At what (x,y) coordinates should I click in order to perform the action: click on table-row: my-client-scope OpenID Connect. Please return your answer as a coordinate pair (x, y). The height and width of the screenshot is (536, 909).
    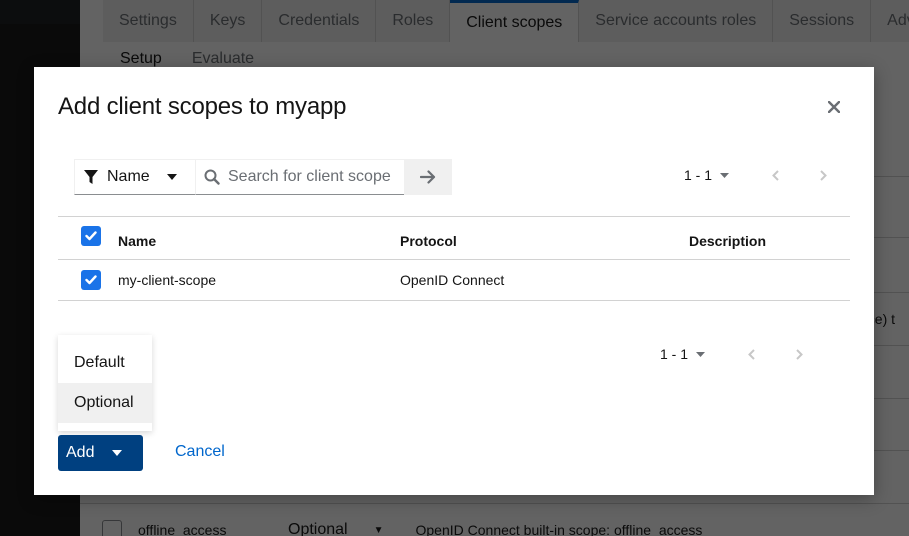
    Looking at the image, I should click on (454, 280).